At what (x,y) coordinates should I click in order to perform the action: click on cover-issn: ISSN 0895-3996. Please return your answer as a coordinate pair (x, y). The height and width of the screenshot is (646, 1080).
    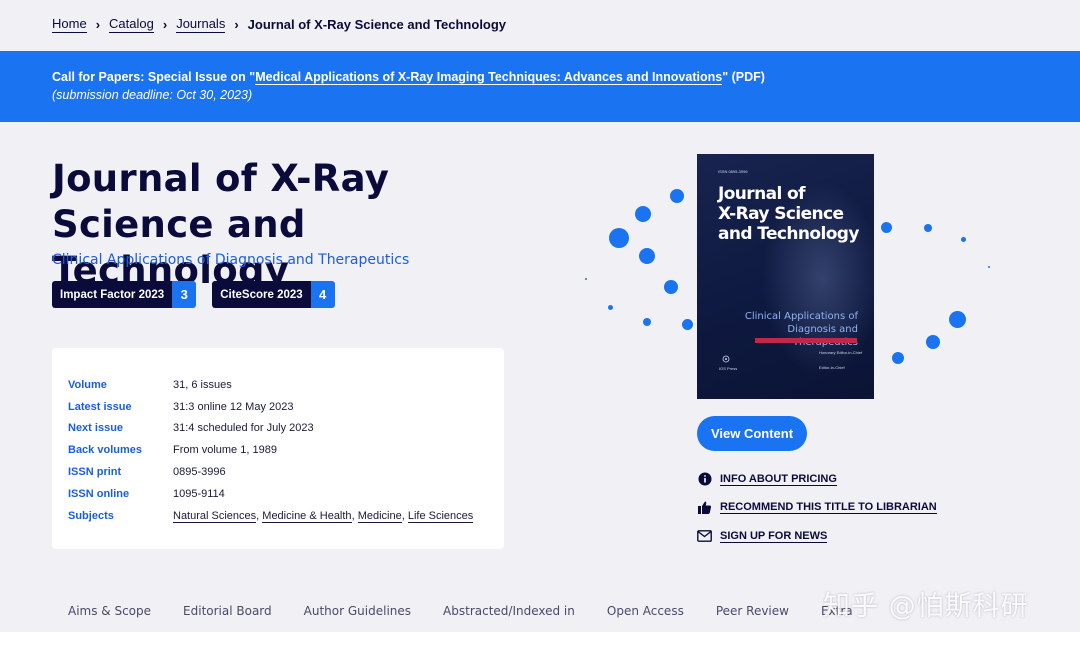
    Looking at the image, I should click on (733, 171).